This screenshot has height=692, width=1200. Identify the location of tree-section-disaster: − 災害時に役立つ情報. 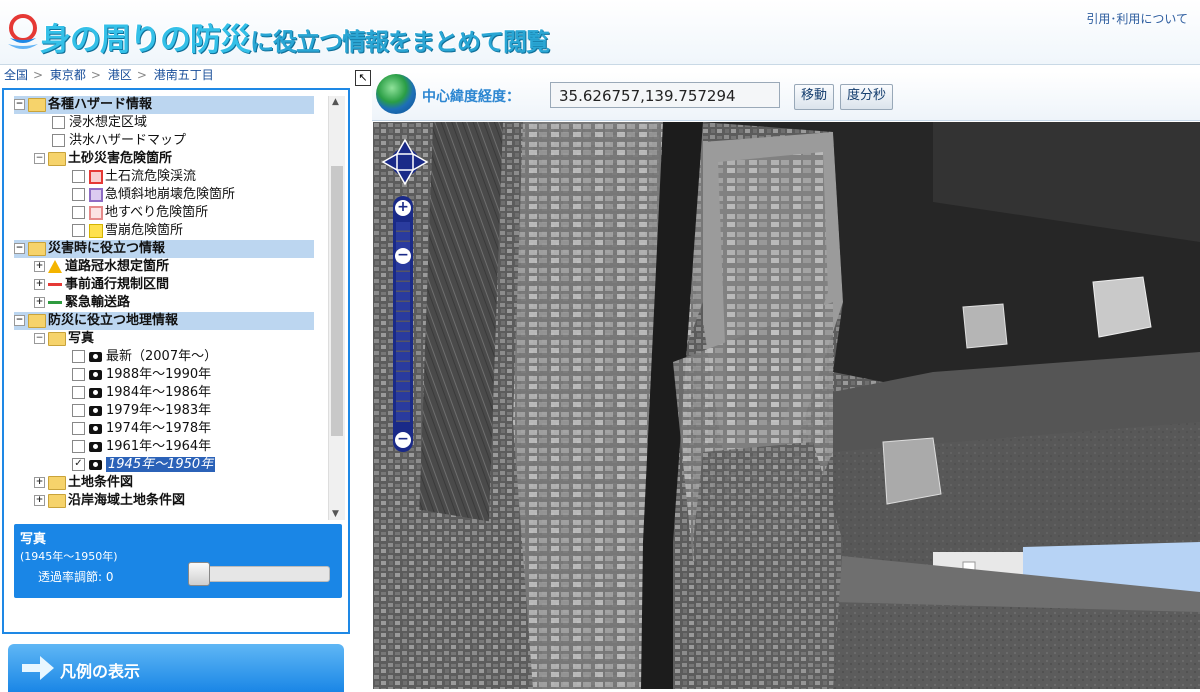
(164, 249).